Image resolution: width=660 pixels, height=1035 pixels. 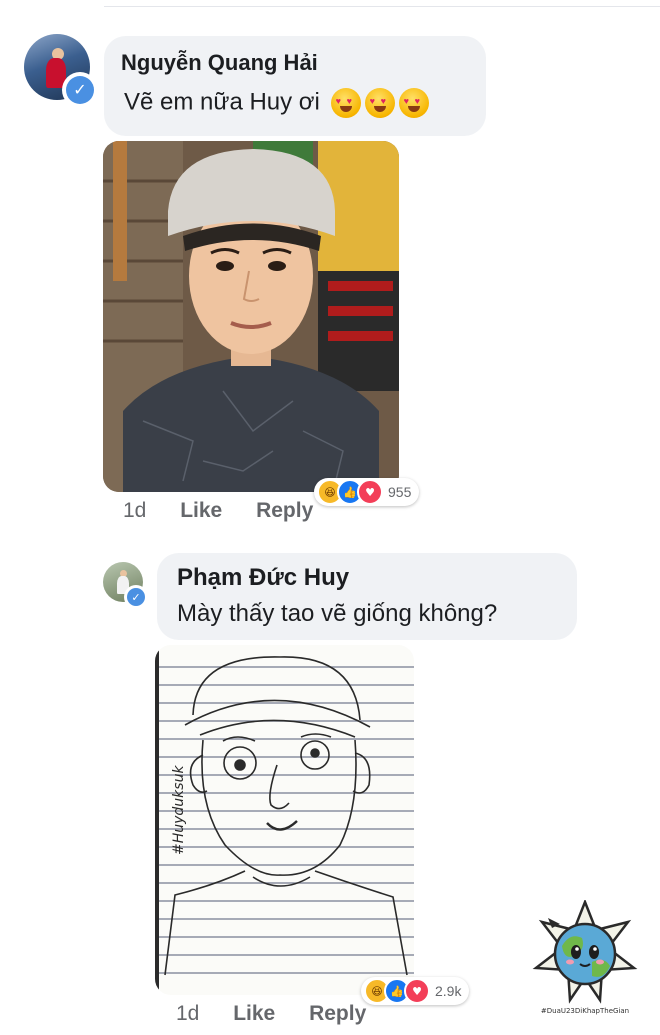 I want to click on watermark-logo: #DuaU23DiKhapTheGian, so click(x=585, y=961).